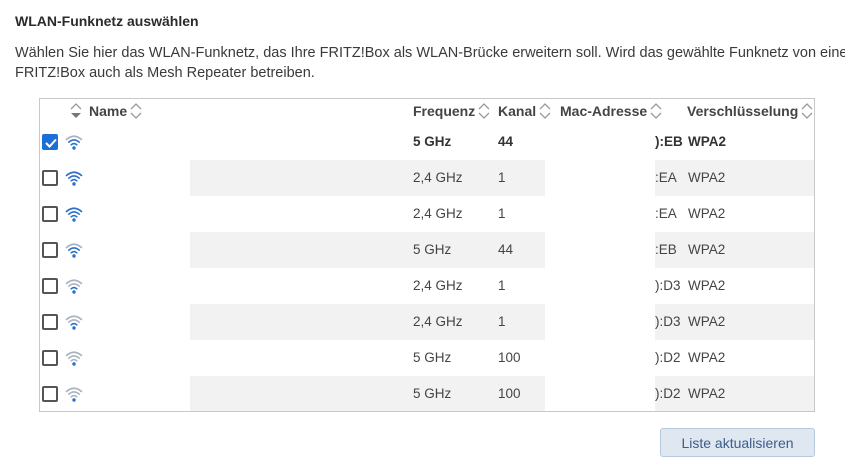 Image resolution: width=845 pixels, height=467 pixels. Describe the element at coordinates (115, 111) in the screenshot. I see `column-header-name: Name` at that location.